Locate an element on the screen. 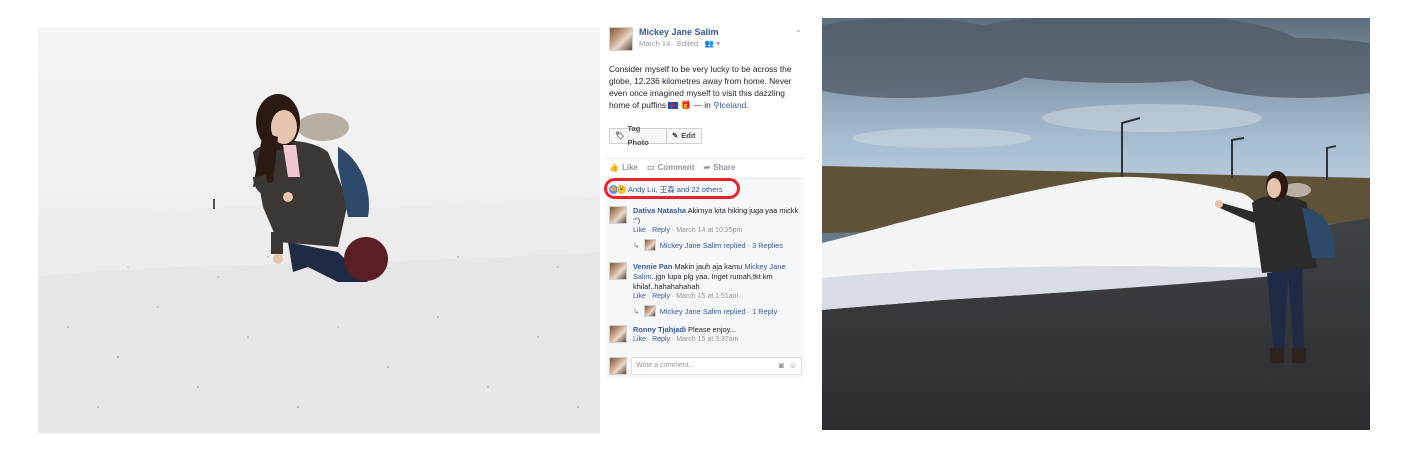 This screenshot has width=1417, height=467. share-label: Share is located at coordinates (724, 167).